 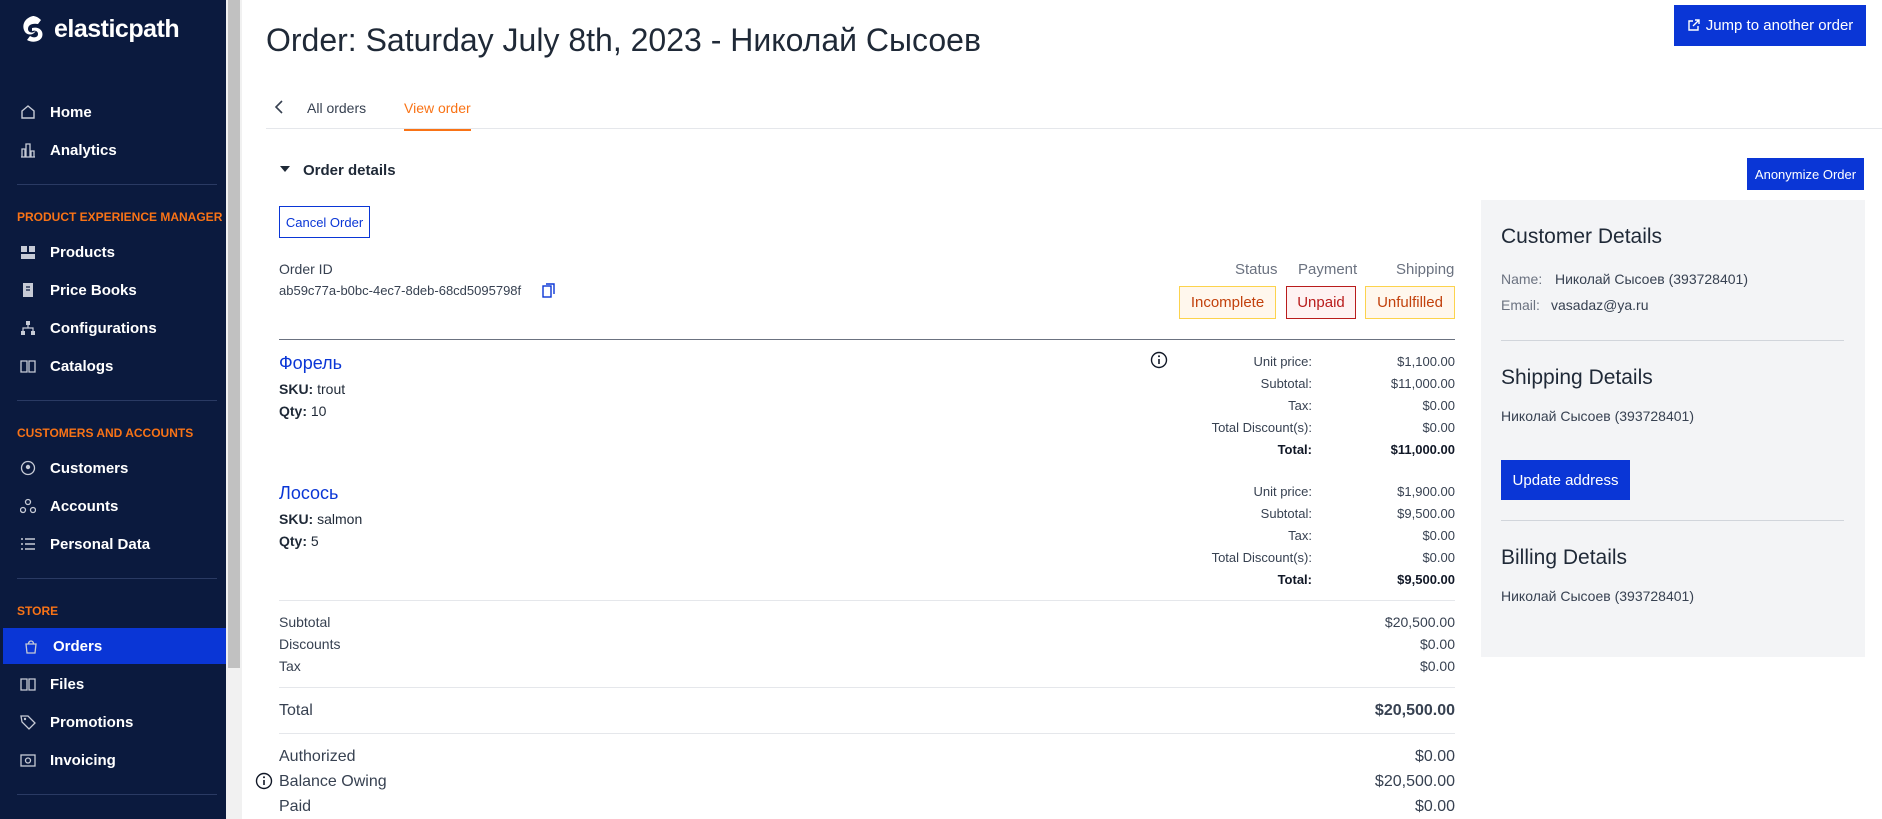 I want to click on order-id-value: ab59c77a-b0bc-4ec7-8deb-68cd5095798f, so click(x=400, y=290).